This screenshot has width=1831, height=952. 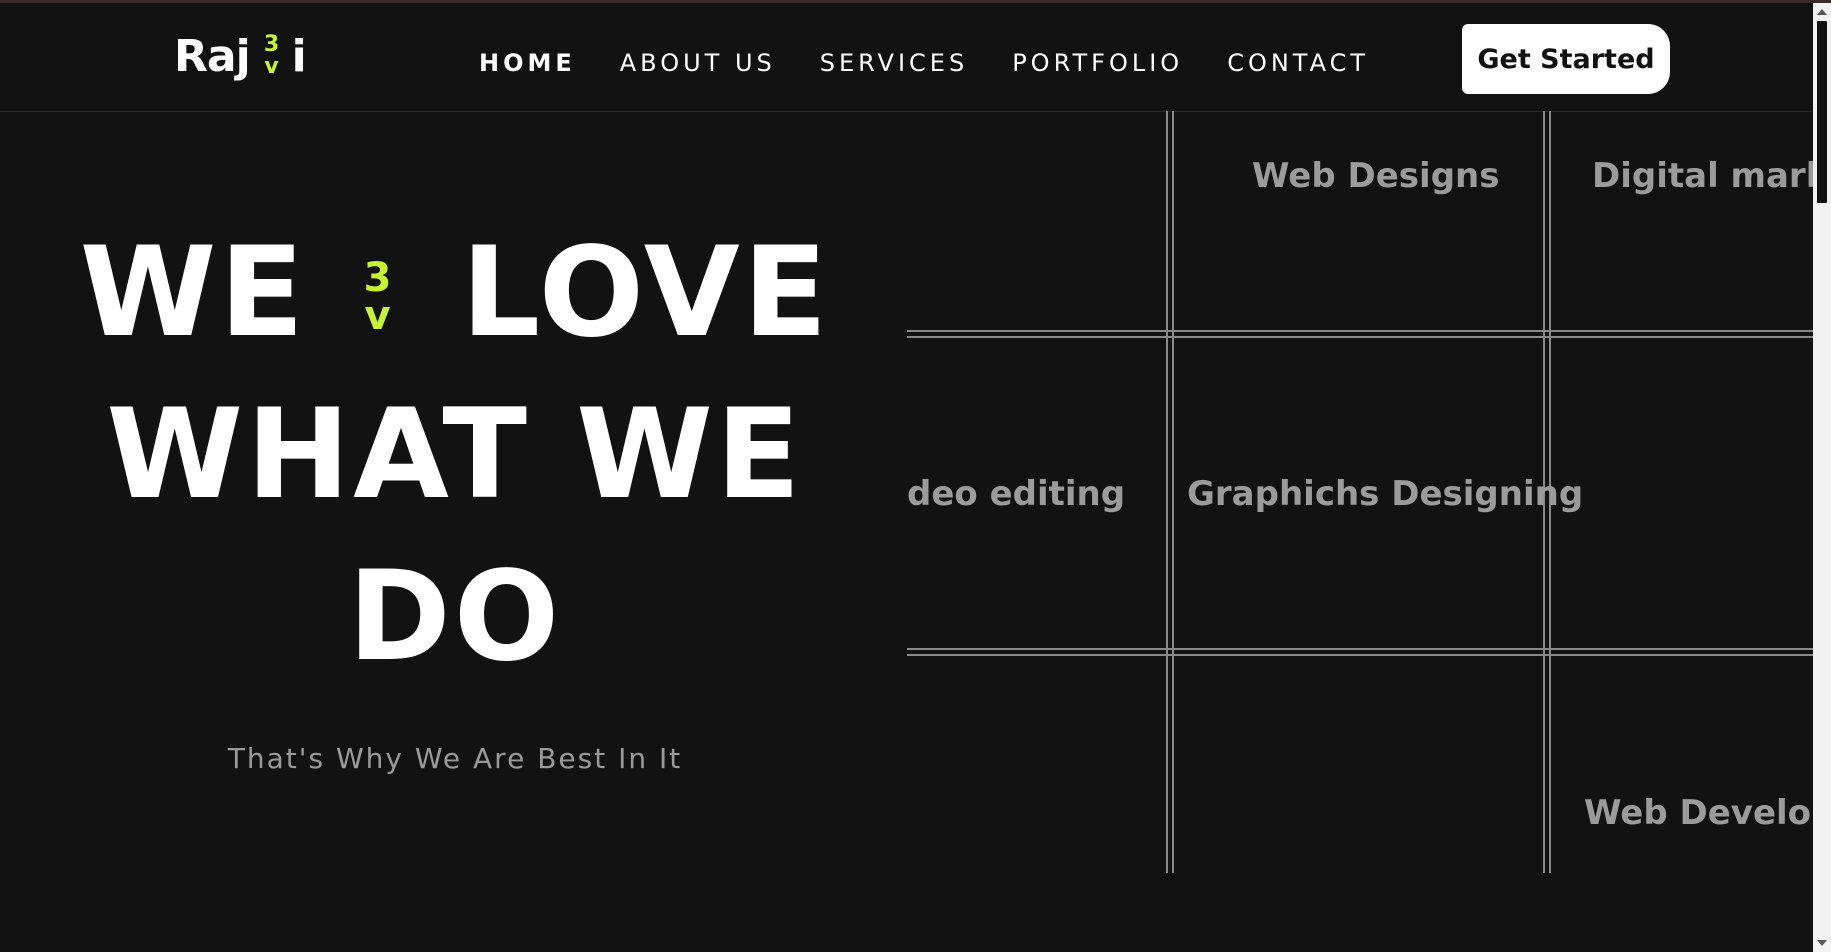 I want to click on hero-line-2: WHAT WE, so click(x=455, y=455).